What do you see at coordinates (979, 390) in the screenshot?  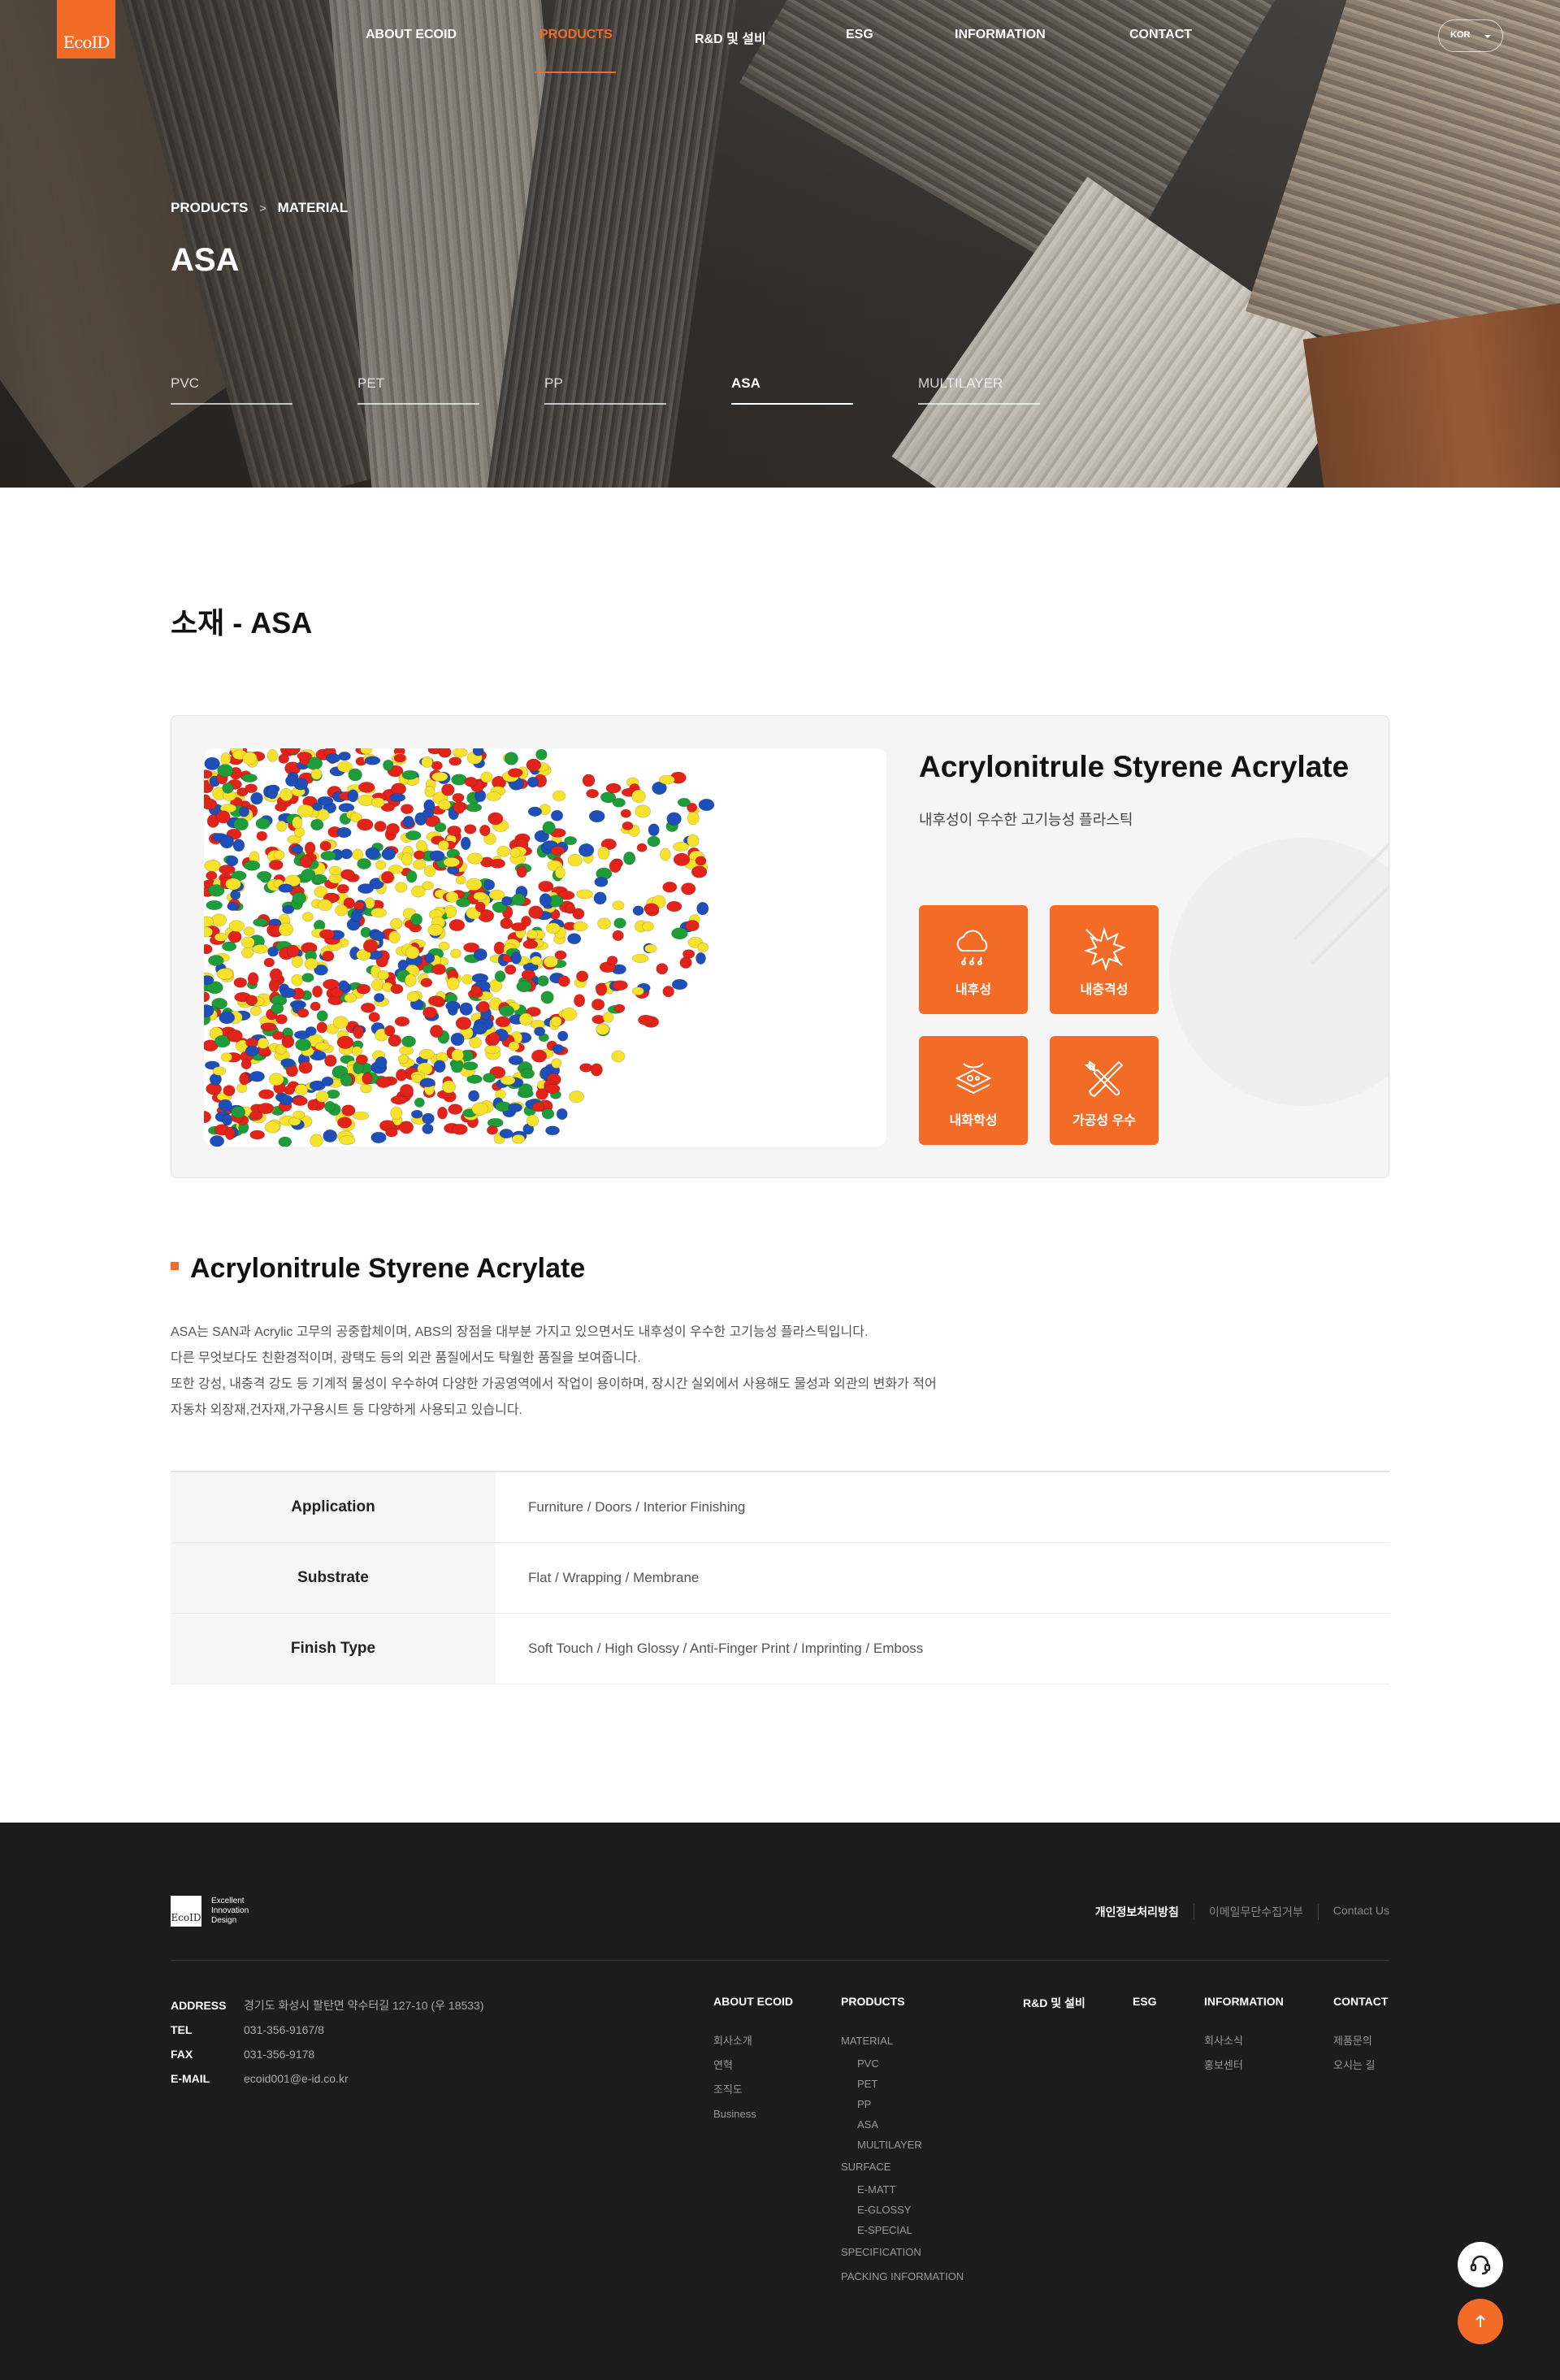 I see `tab-multilayer: MULTILAYER` at bounding box center [979, 390].